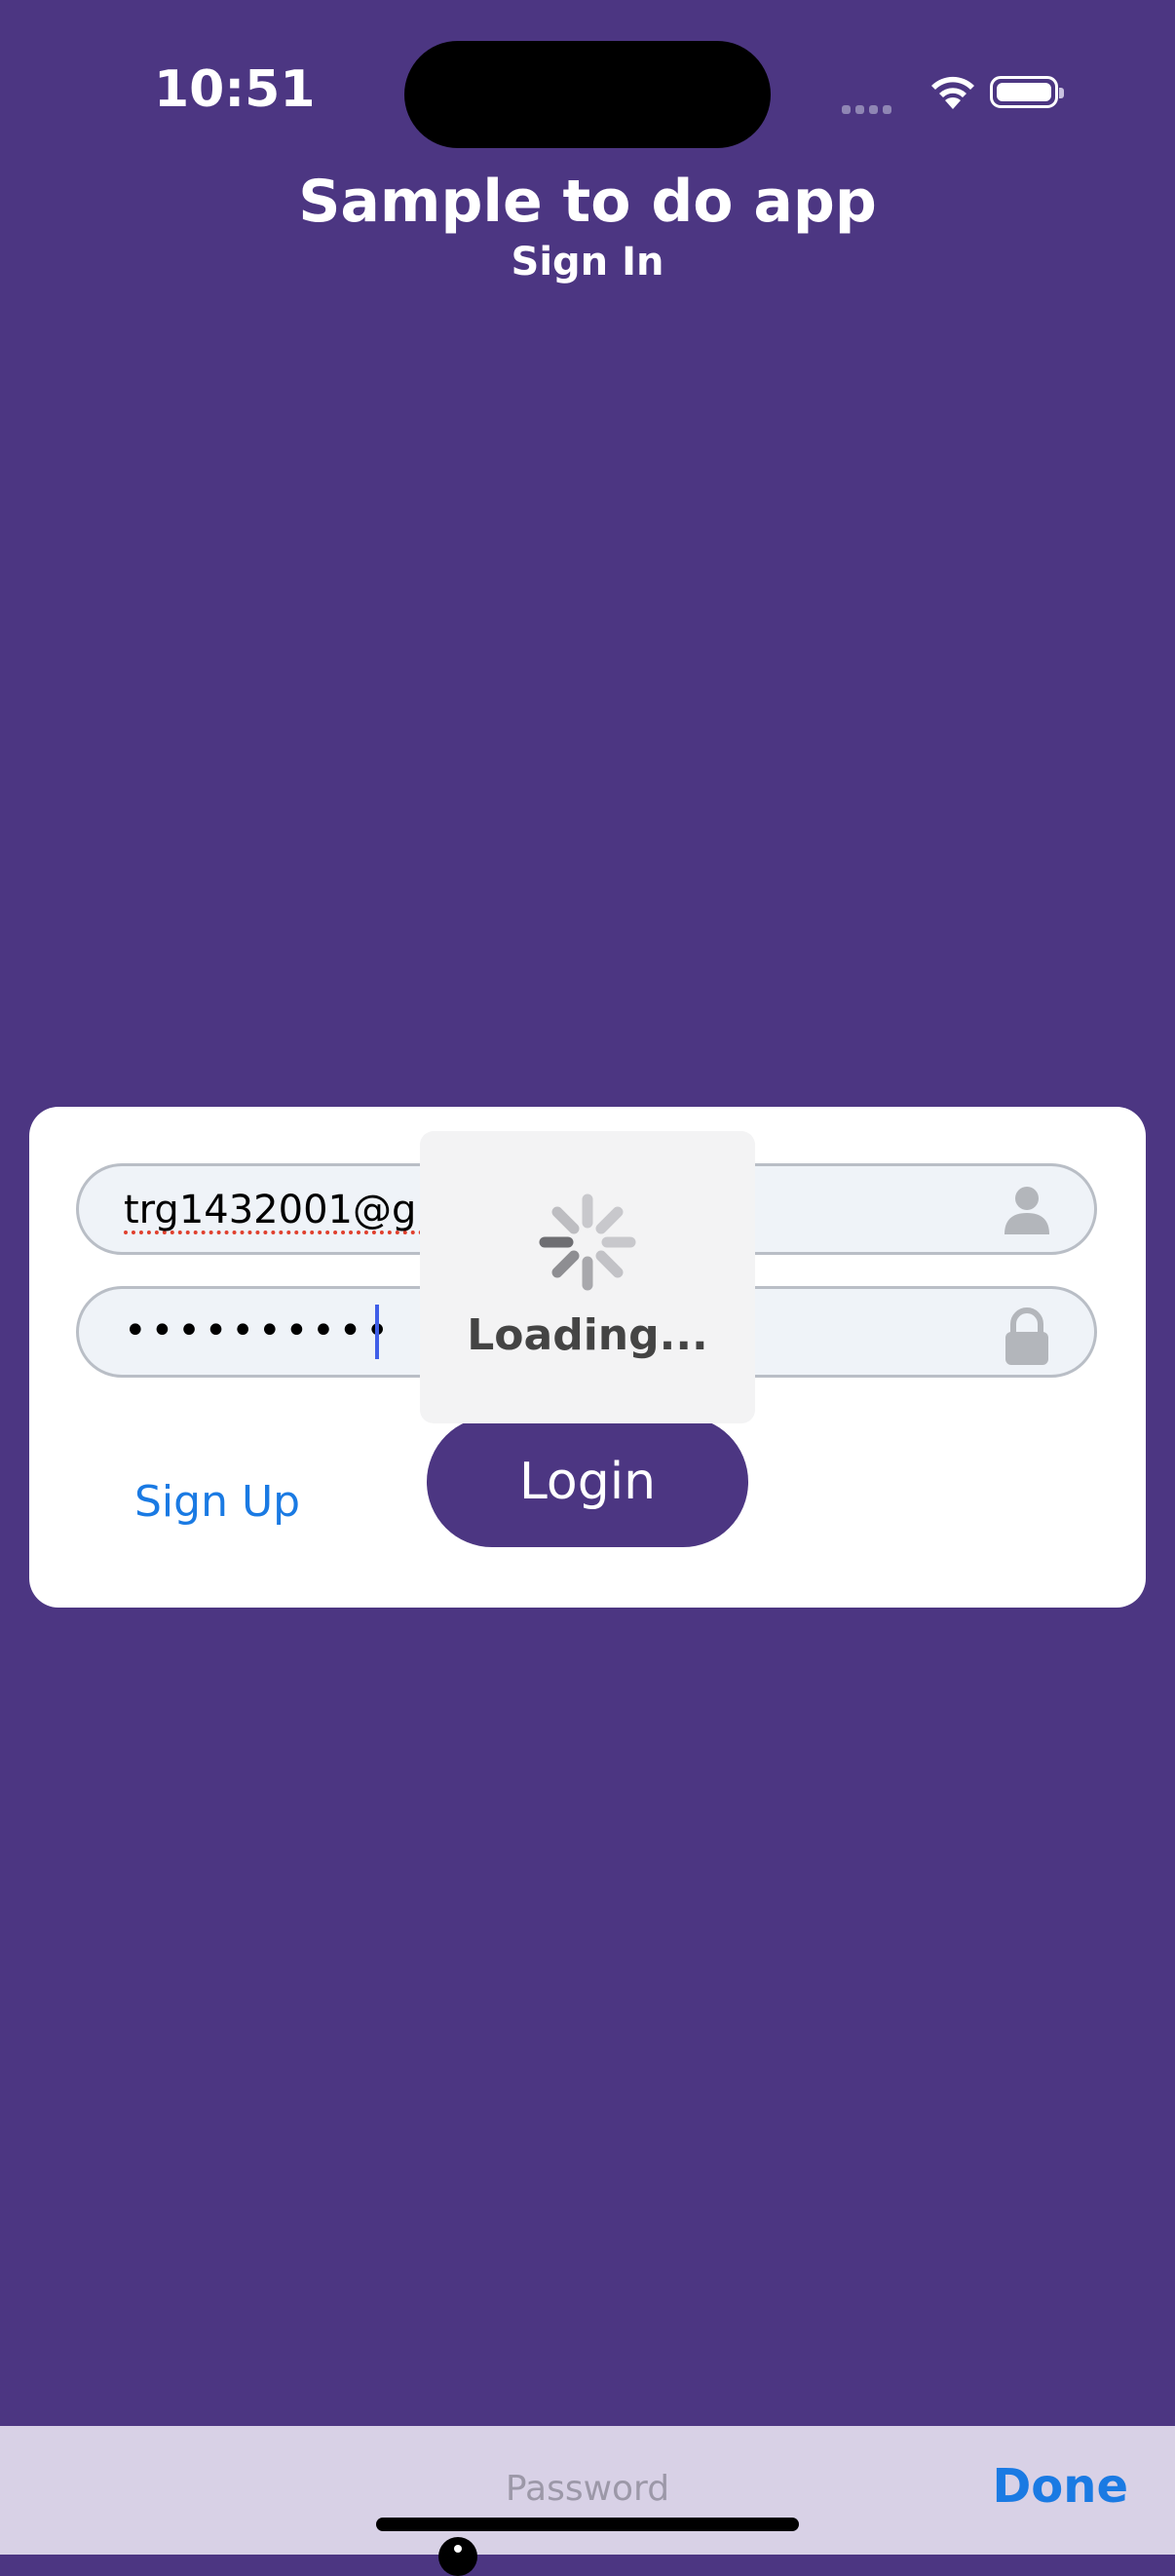 The width and height of the screenshot is (1175, 2576). I want to click on dynamic-island, so click(587, 94).